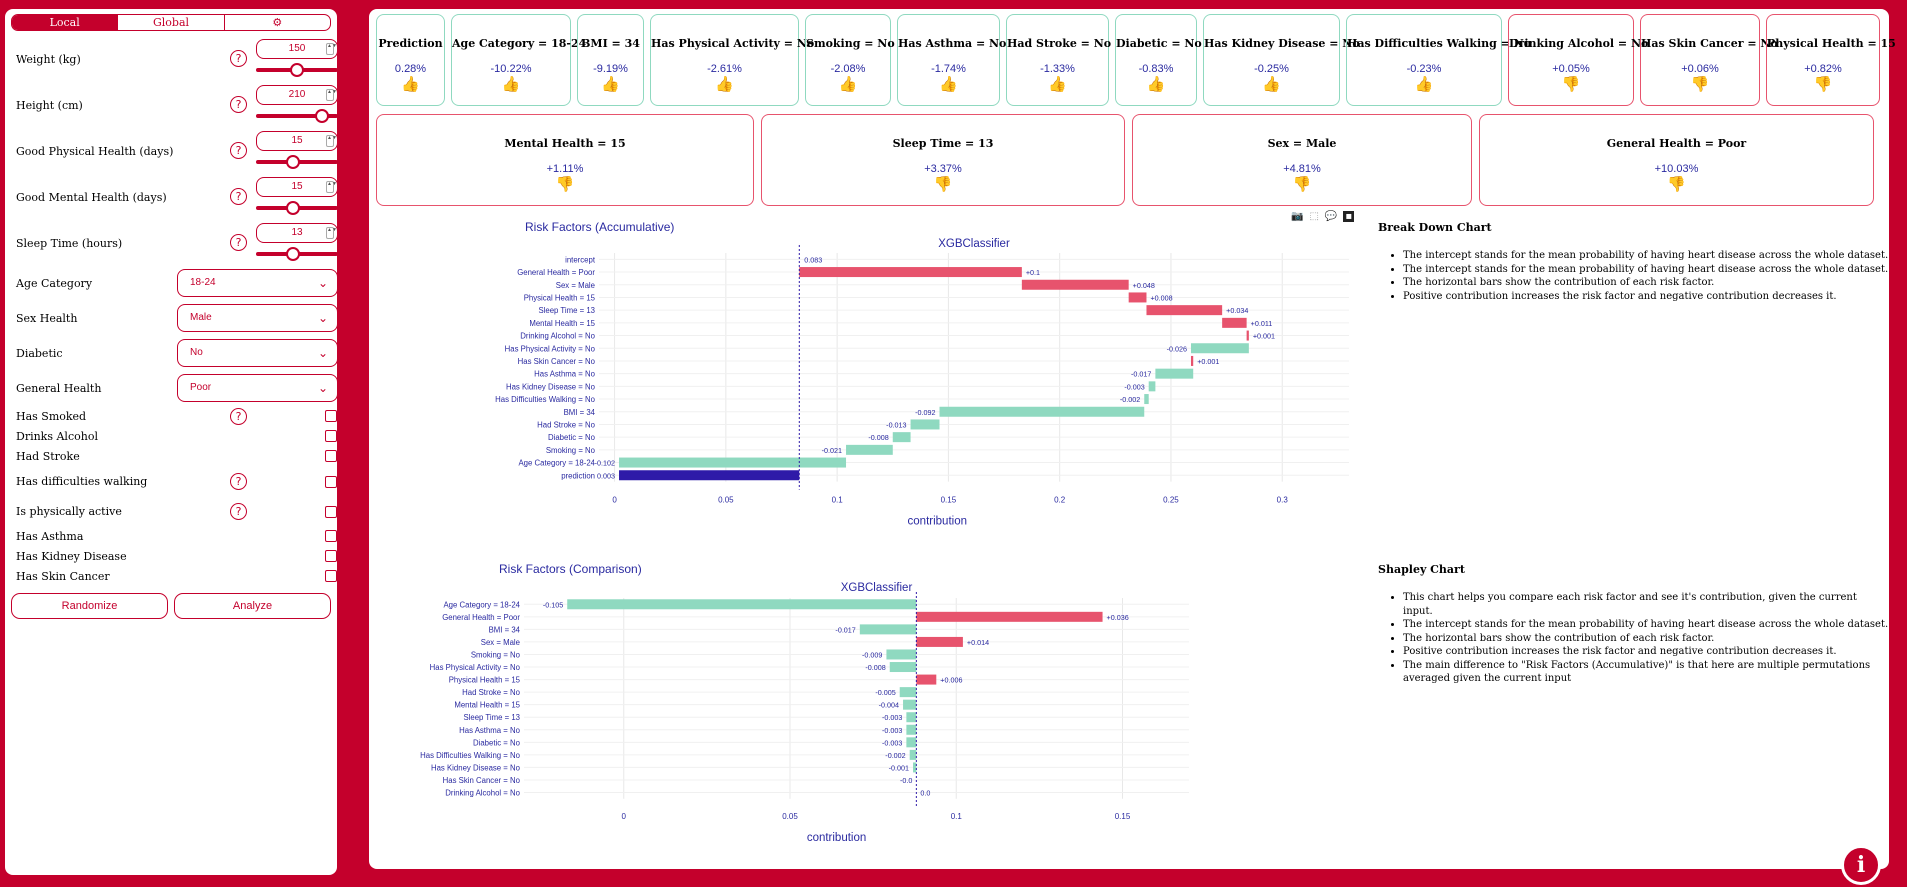 This screenshot has width=1907, height=887. I want to click on select-value: 18-24, so click(203, 282).